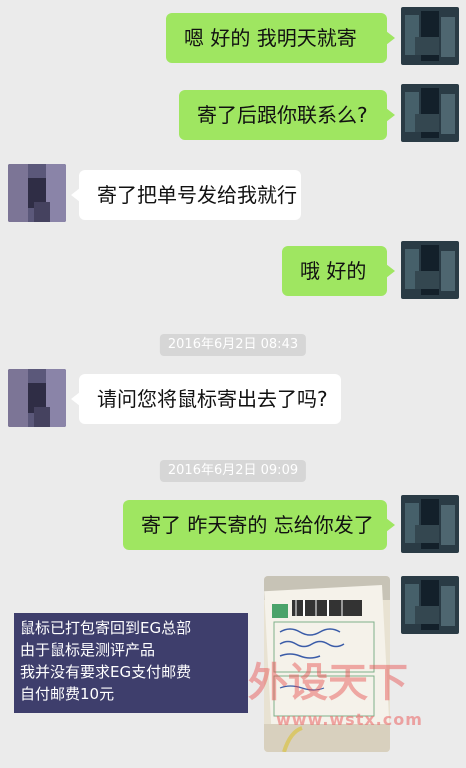 Image resolution: width=466 pixels, height=768 pixels. What do you see at coordinates (280, 38) in the screenshot?
I see `message-bubble-outgoing: 嗯 好的 我明天就寄` at bounding box center [280, 38].